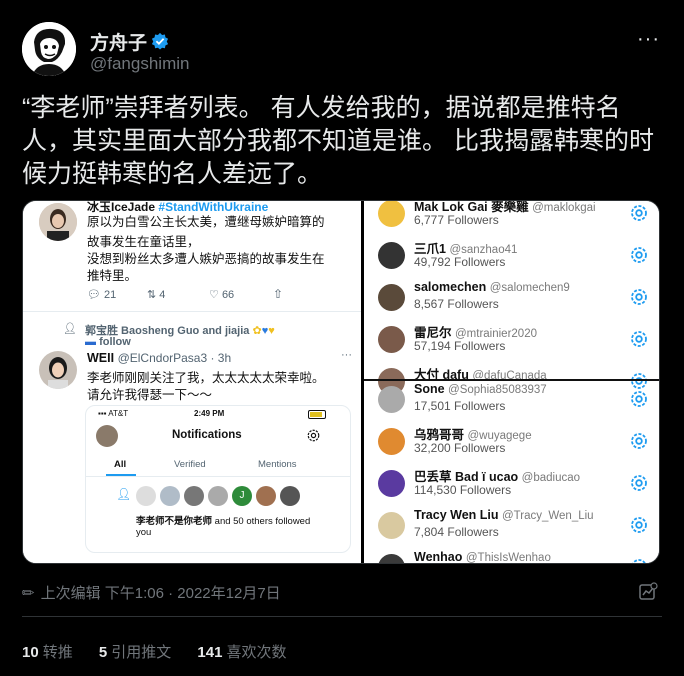 The image size is (684, 676). I want to click on post-avatar, so click(58, 370).